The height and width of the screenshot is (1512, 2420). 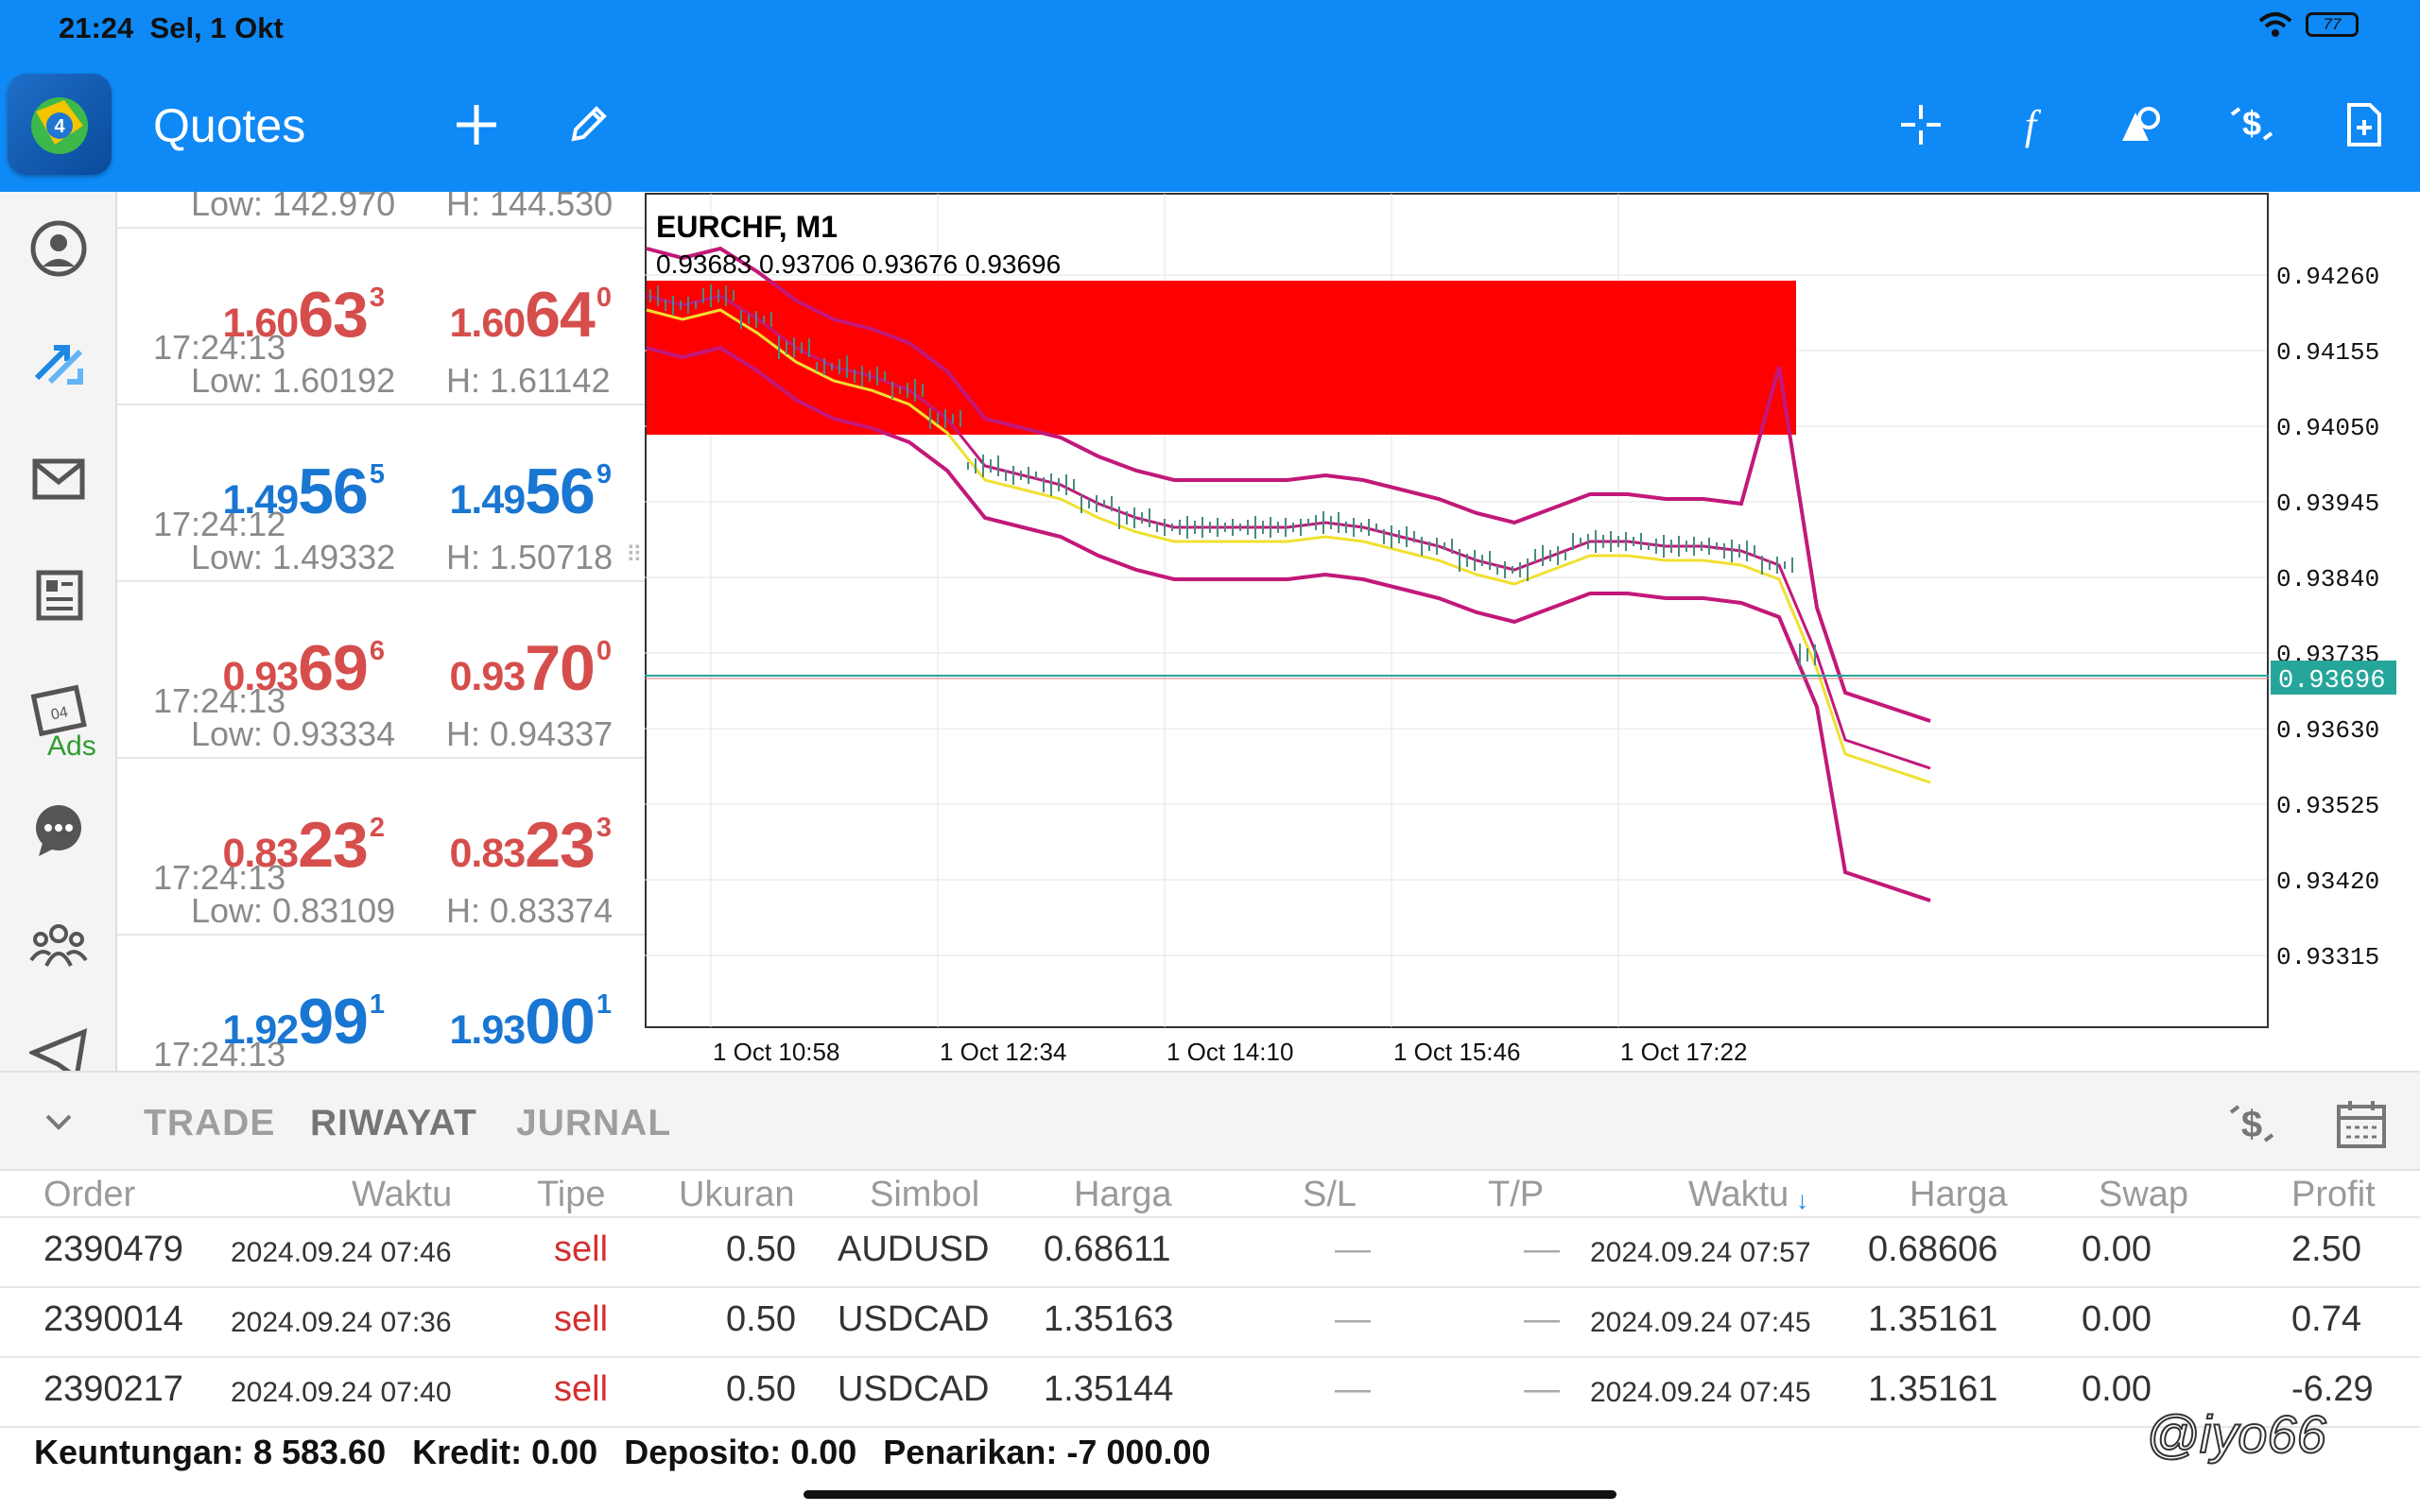 What do you see at coordinates (71, 746) in the screenshot?
I see `ads-label: Ads` at bounding box center [71, 746].